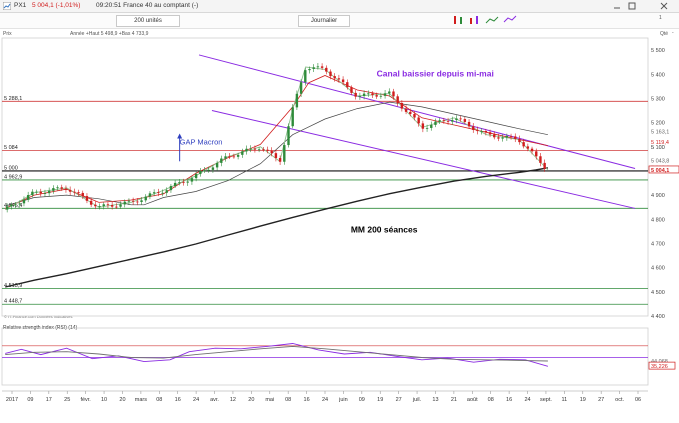 This screenshot has width=679, height=423. Describe the element at coordinates (491, 400) in the screenshot. I see `x-tick-label: 08` at that location.